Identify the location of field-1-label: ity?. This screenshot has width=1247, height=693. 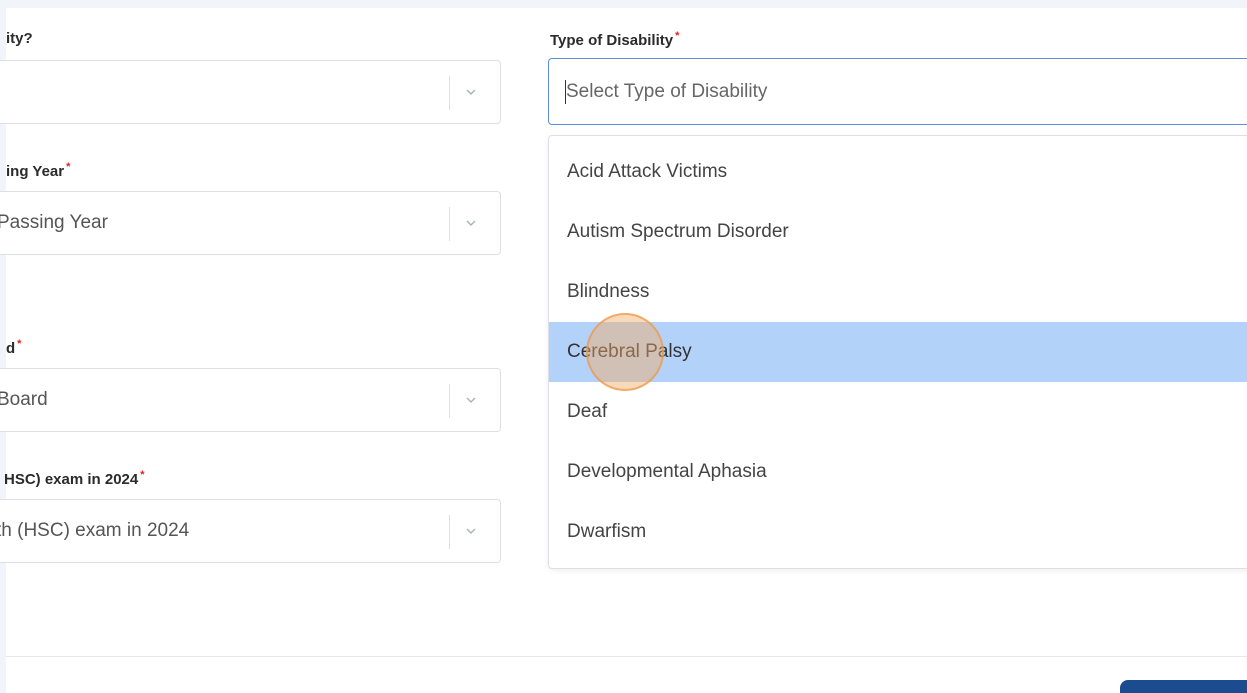
(19, 38).